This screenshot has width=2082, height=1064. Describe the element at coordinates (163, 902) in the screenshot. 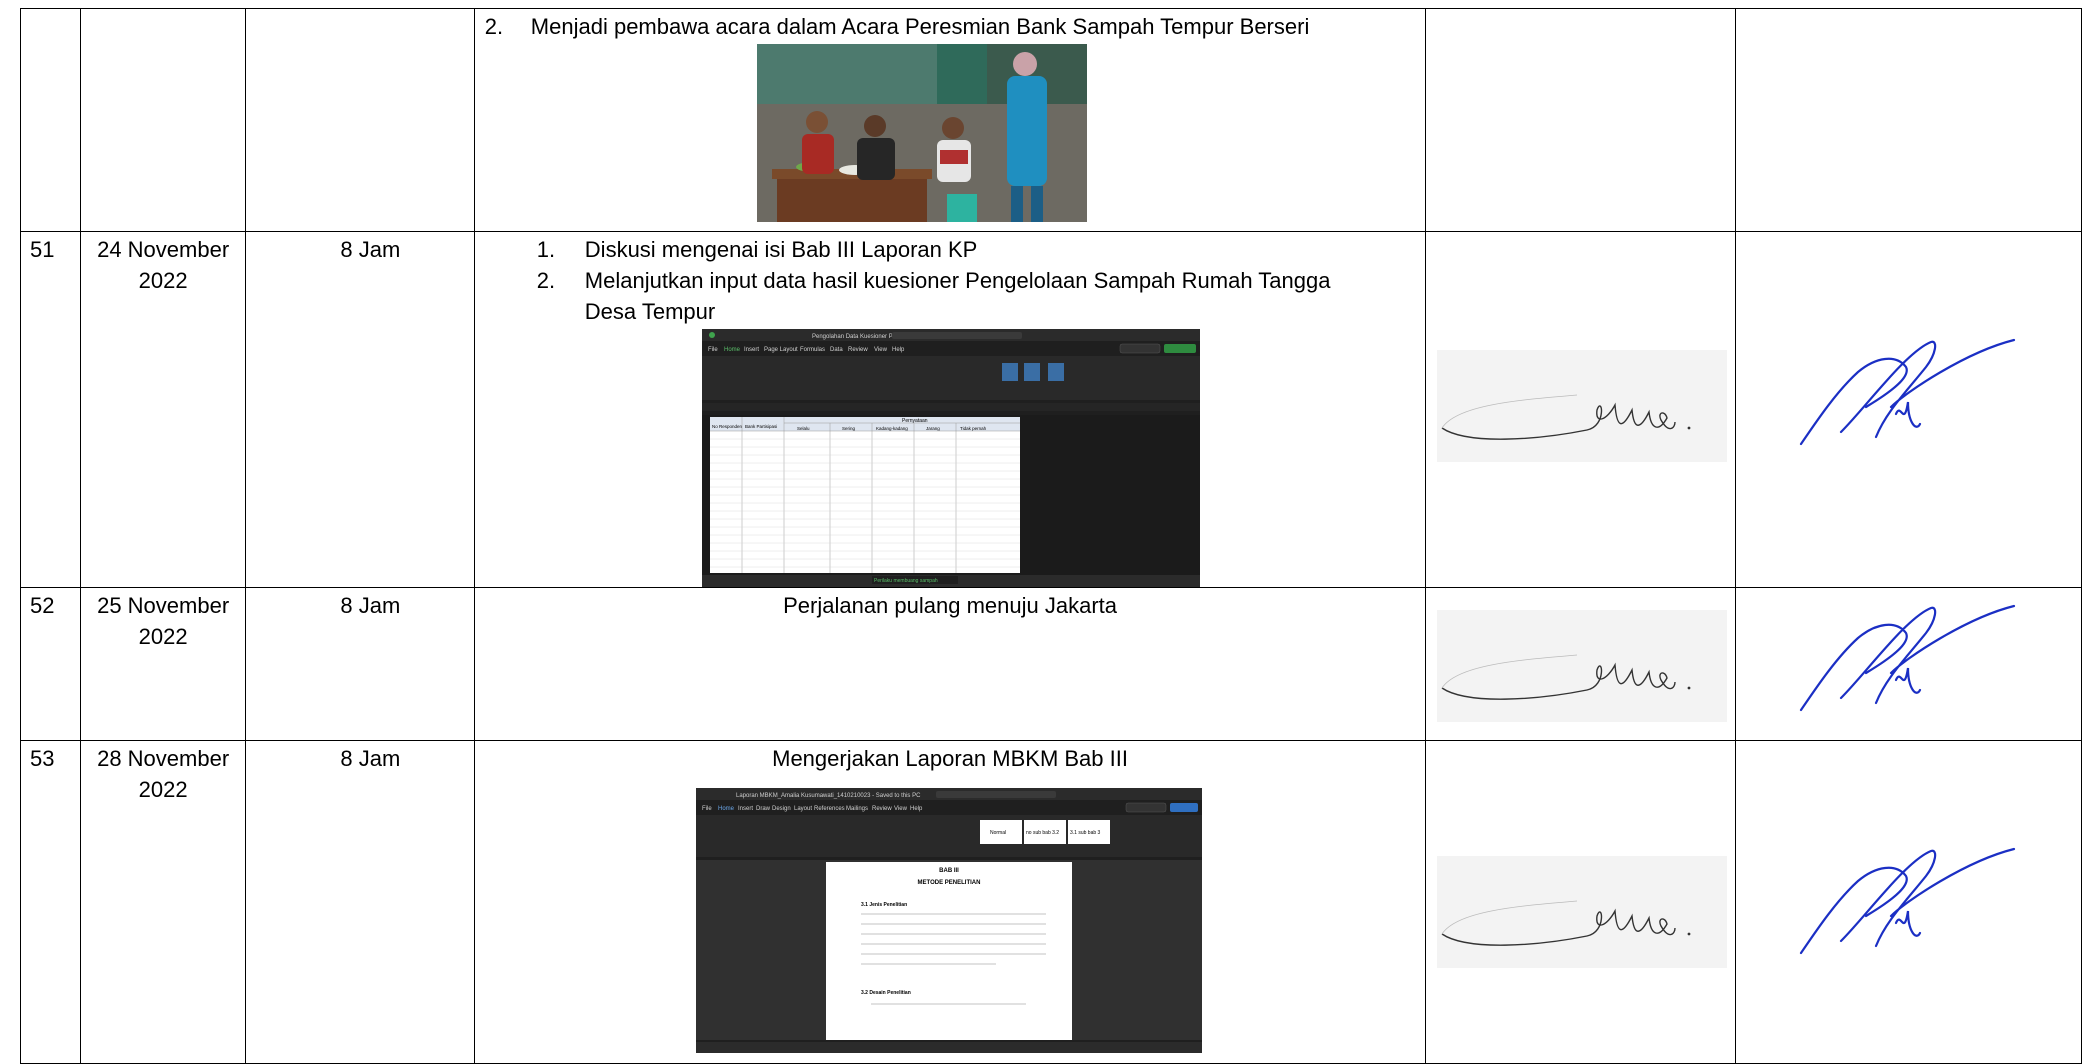

I see `cell-date: 28 November 2022` at that location.